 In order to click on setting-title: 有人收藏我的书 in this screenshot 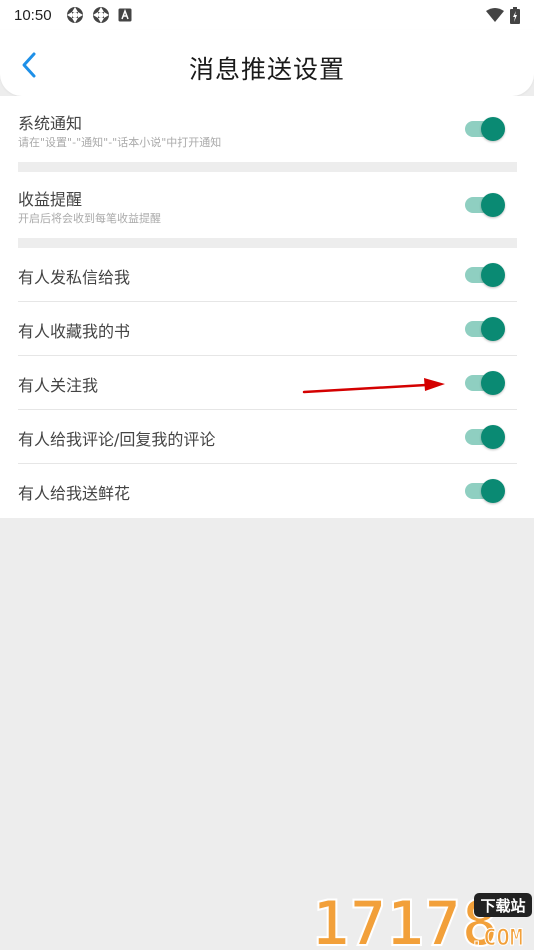, I will do `click(74, 331)`.